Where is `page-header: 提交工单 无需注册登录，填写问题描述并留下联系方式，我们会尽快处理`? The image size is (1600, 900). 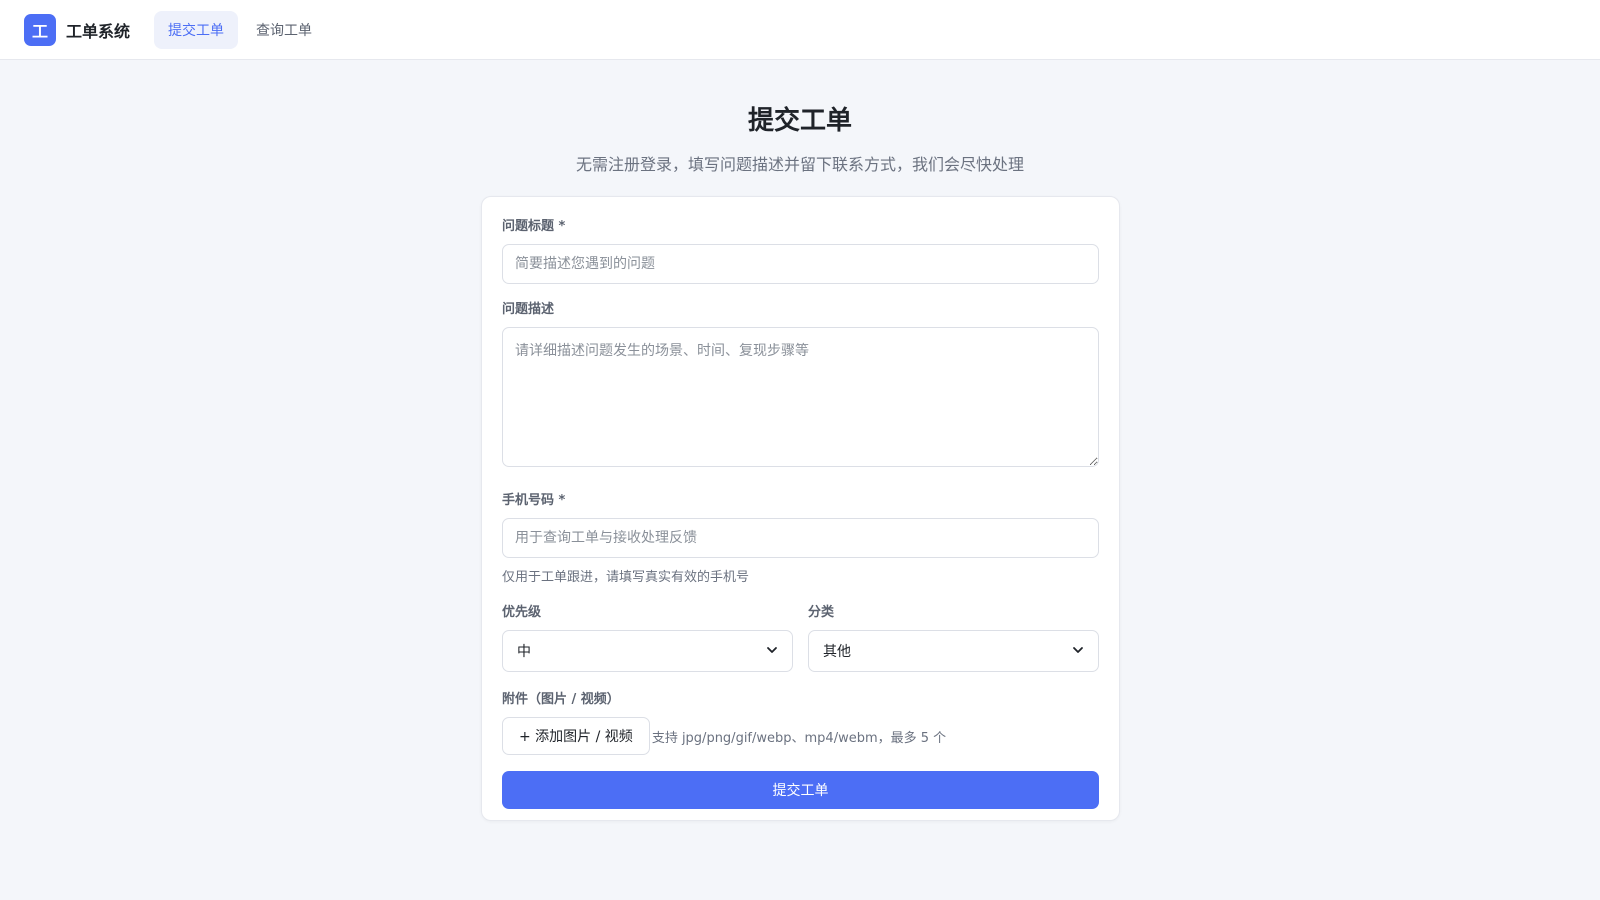 page-header: 提交工单 无需注册登录，填写问题描述并留下联系方式，我们会尽快处理 is located at coordinates (800, 137).